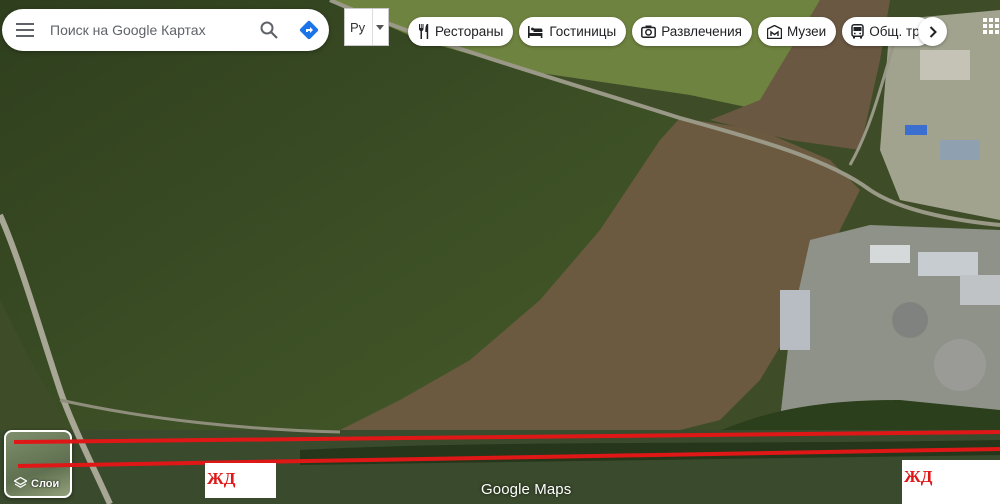 The width and height of the screenshot is (1000, 504). What do you see at coordinates (20, 483) in the screenshot?
I see `layers-icon` at bounding box center [20, 483].